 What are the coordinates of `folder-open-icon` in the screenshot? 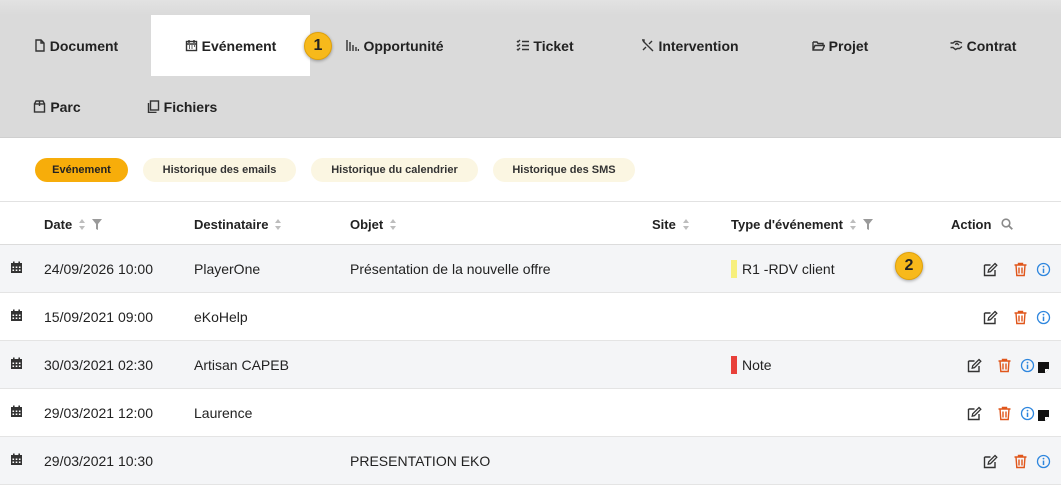 It's located at (818, 46).